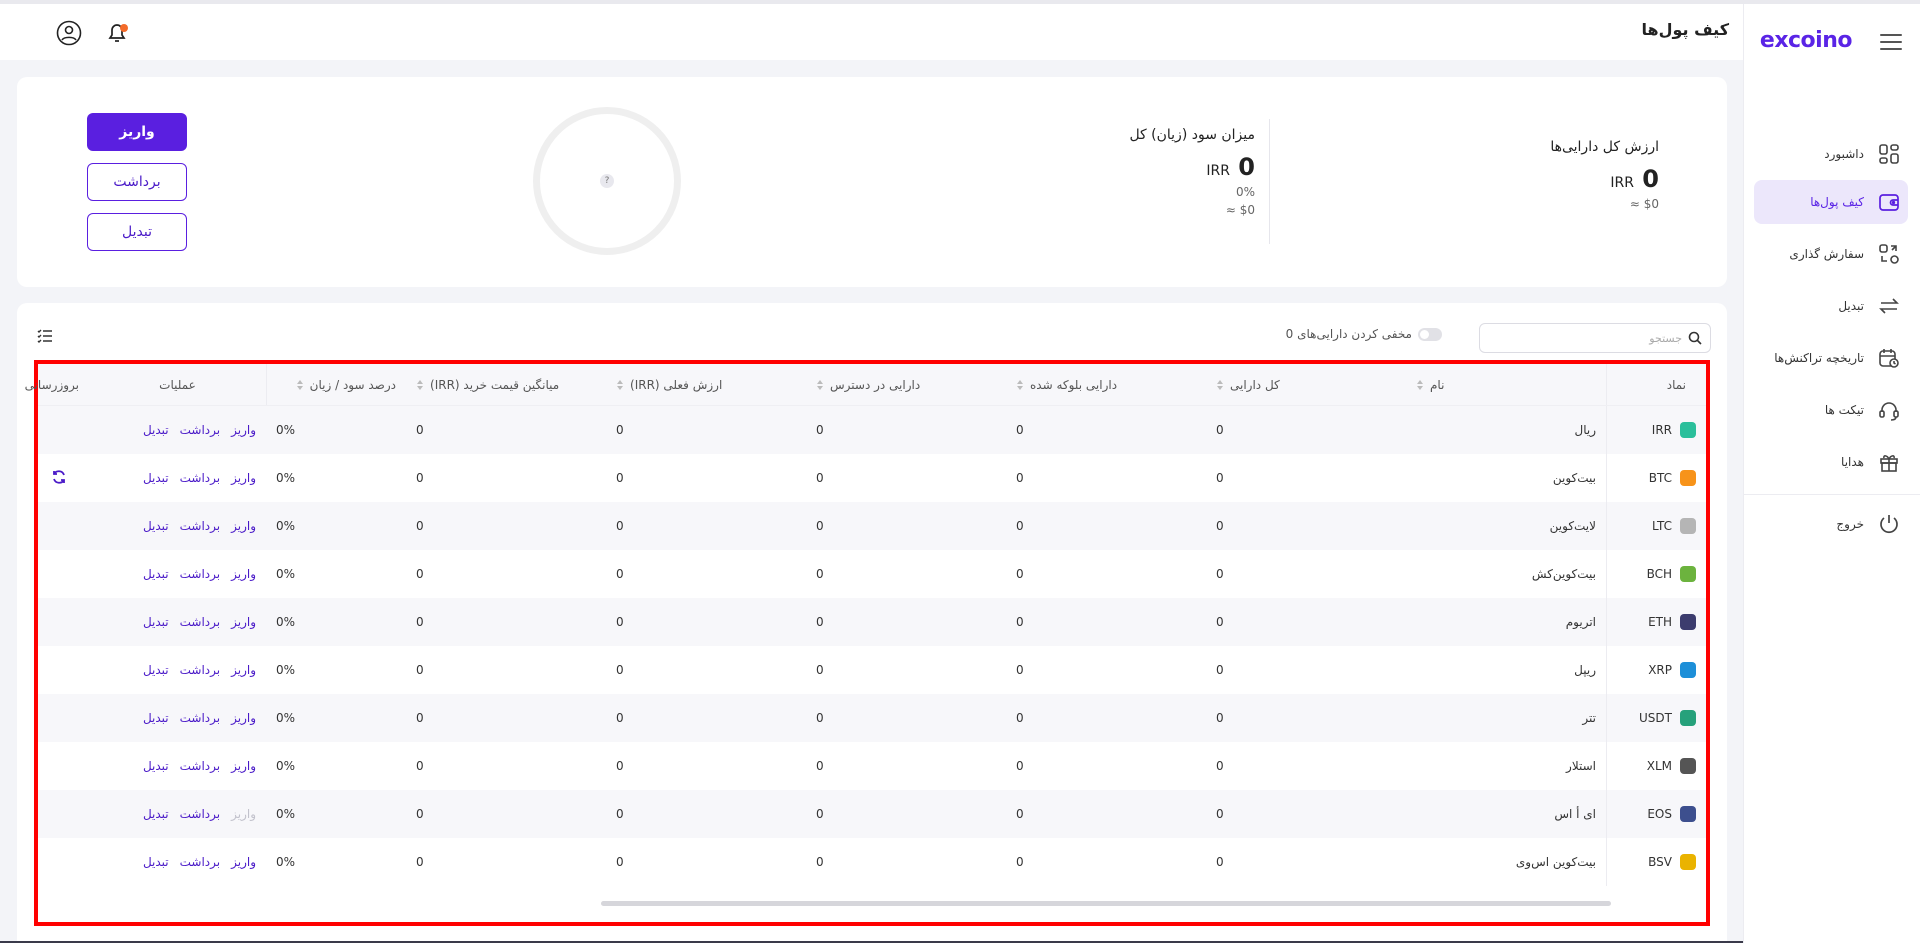 The height and width of the screenshot is (943, 1920). I want to click on hide-zero-assets: مخفی کردن دارایی‌های 0, so click(1364, 334).